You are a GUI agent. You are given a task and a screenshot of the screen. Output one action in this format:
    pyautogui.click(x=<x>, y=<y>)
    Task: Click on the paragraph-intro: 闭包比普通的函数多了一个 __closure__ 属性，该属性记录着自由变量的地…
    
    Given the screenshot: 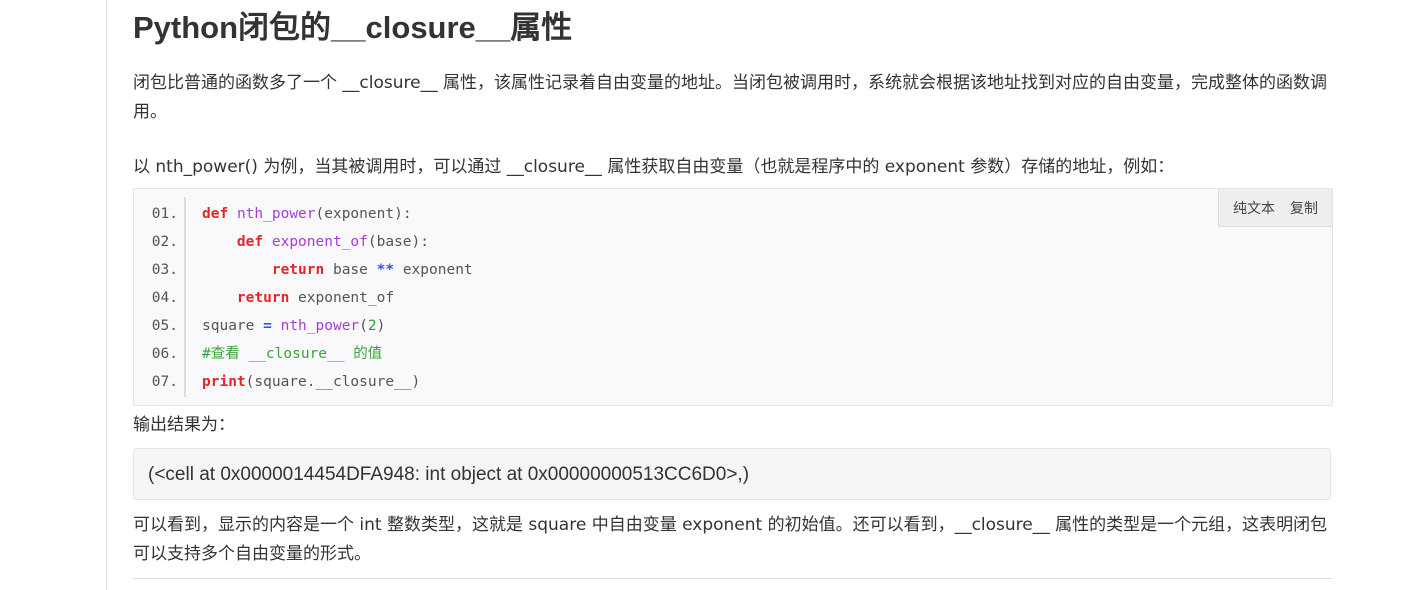 What is the action you would take?
    pyautogui.click(x=730, y=97)
    